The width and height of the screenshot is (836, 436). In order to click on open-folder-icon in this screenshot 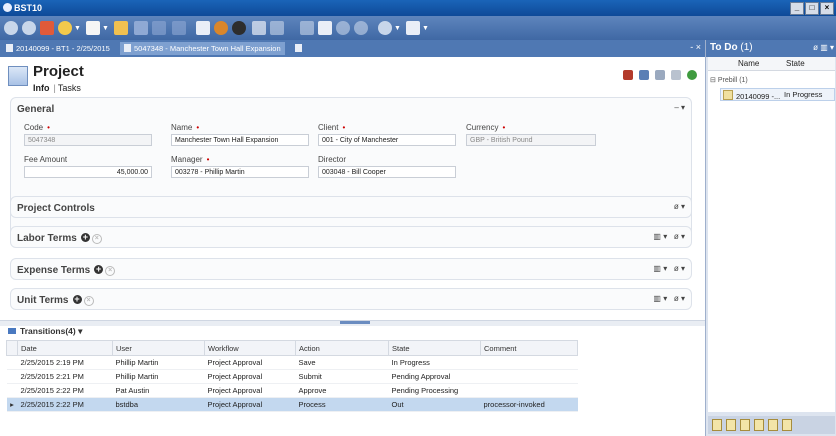, I will do `click(121, 28)`.